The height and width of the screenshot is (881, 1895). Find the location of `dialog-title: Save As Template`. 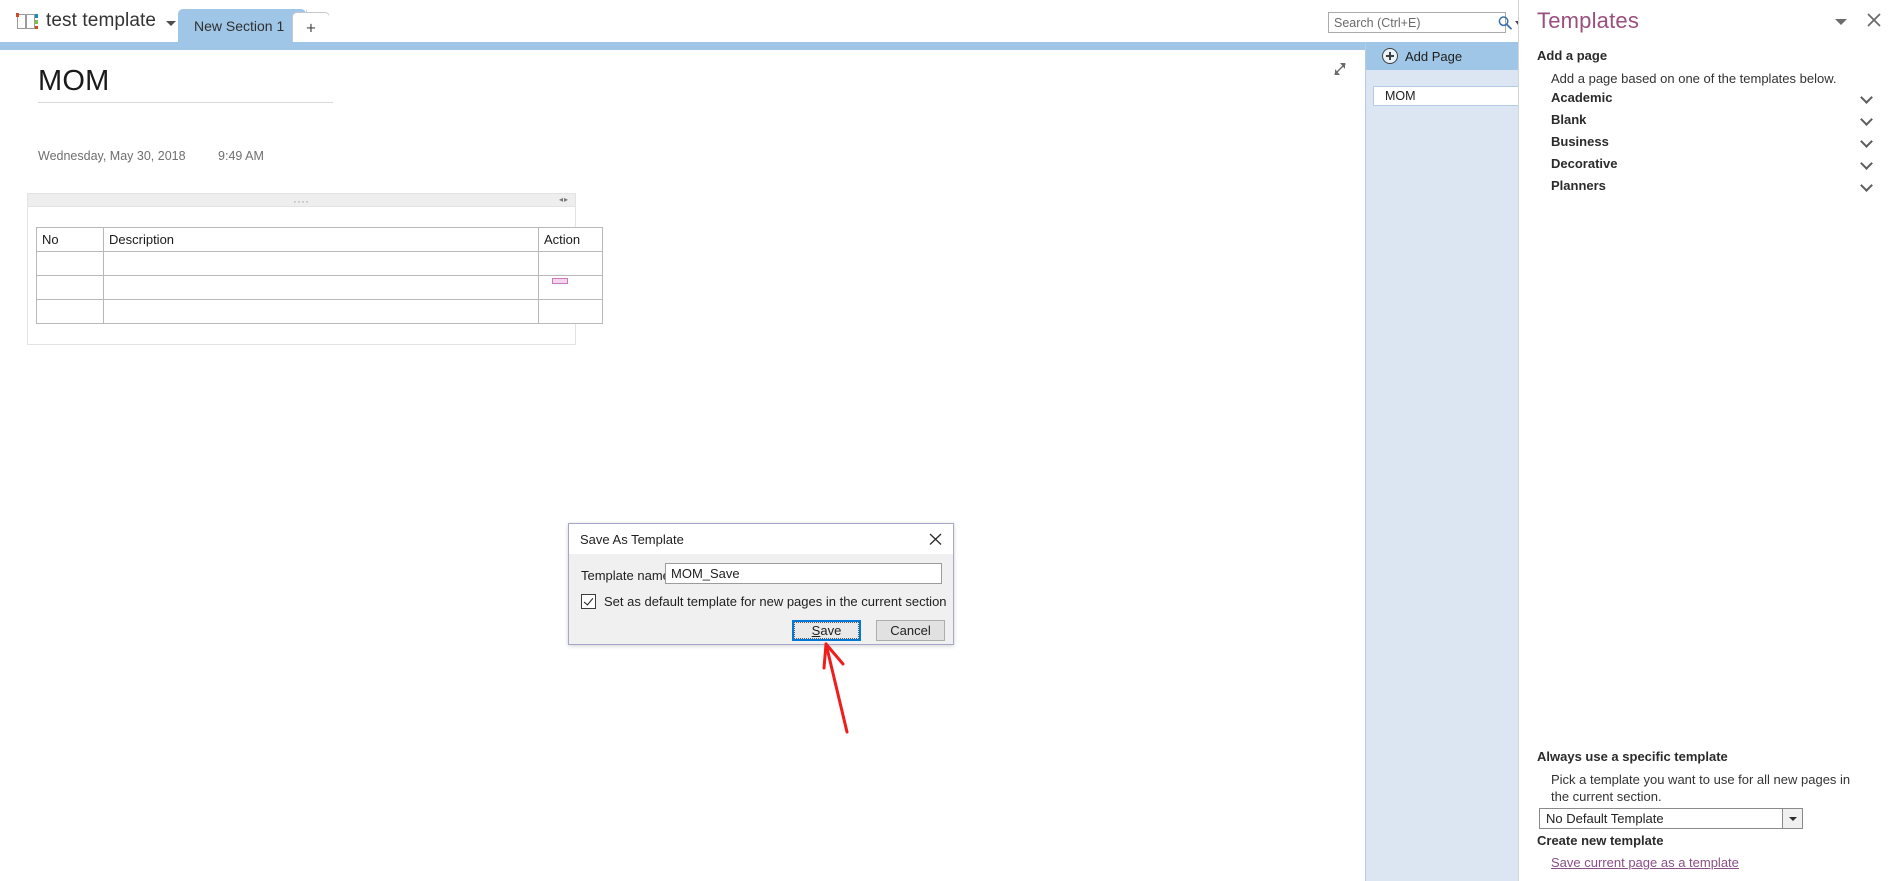

dialog-title: Save As Template is located at coordinates (632, 539).